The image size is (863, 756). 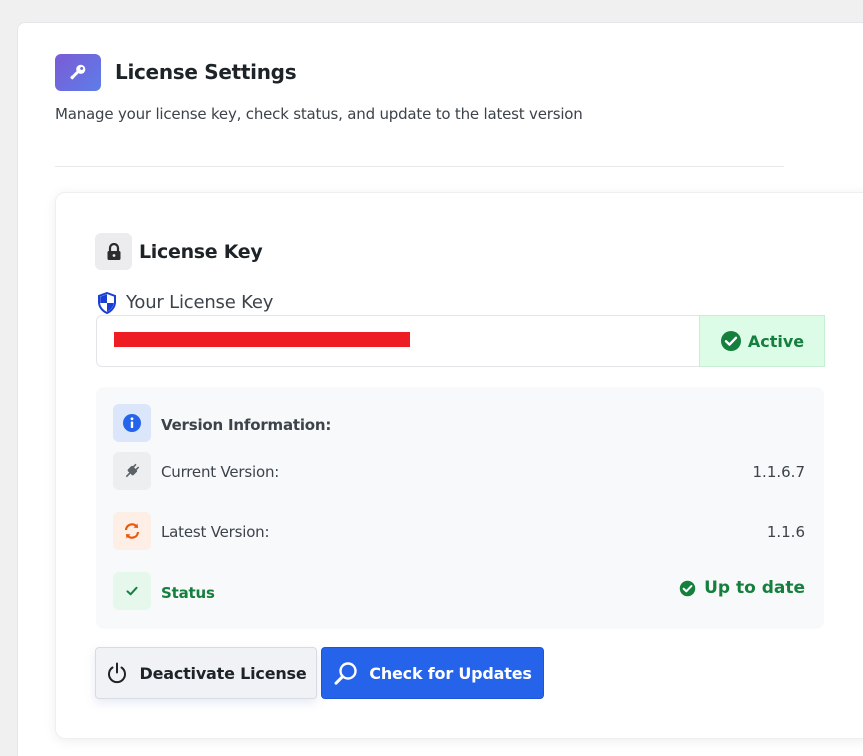 I want to click on latest-version-label: Latest Version:, so click(x=215, y=532).